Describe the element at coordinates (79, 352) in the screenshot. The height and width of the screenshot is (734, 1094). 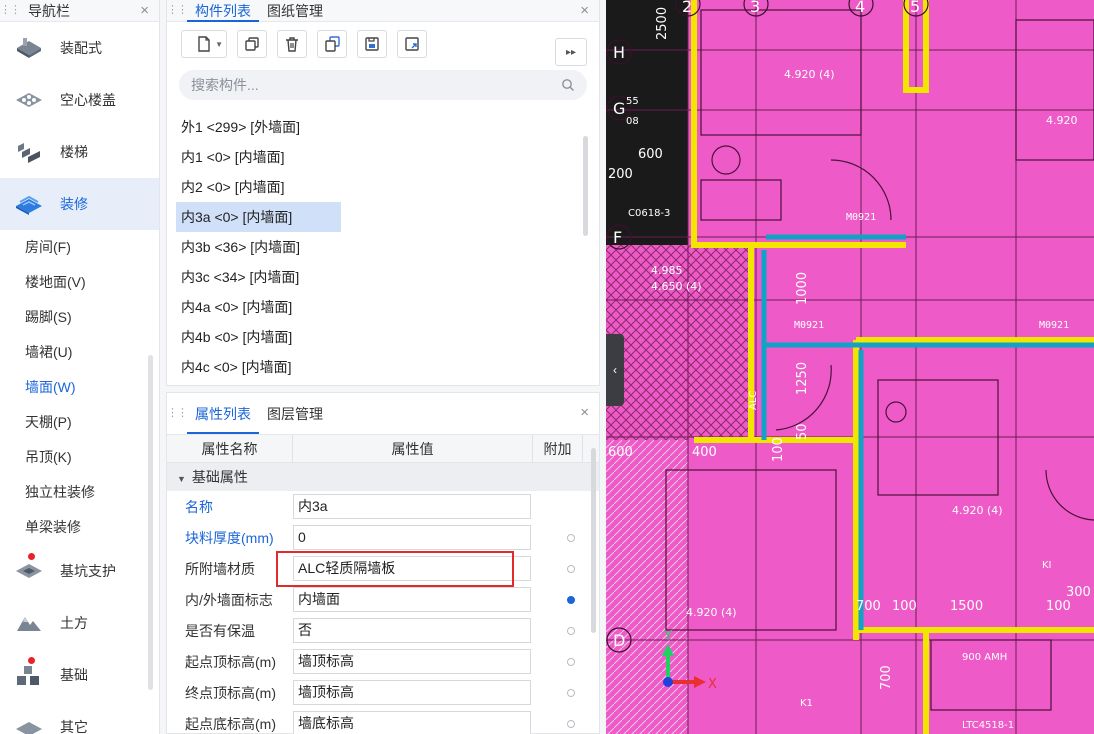
I see `nav-sub-dado: 墙裙(U)` at that location.